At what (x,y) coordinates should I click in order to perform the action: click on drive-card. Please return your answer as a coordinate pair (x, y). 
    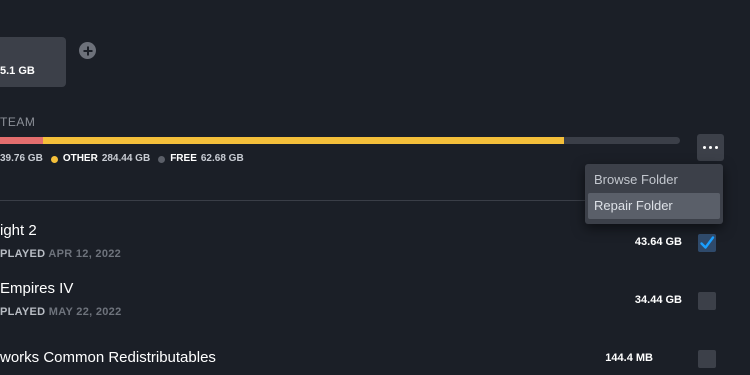
    Looking at the image, I should click on (33, 62).